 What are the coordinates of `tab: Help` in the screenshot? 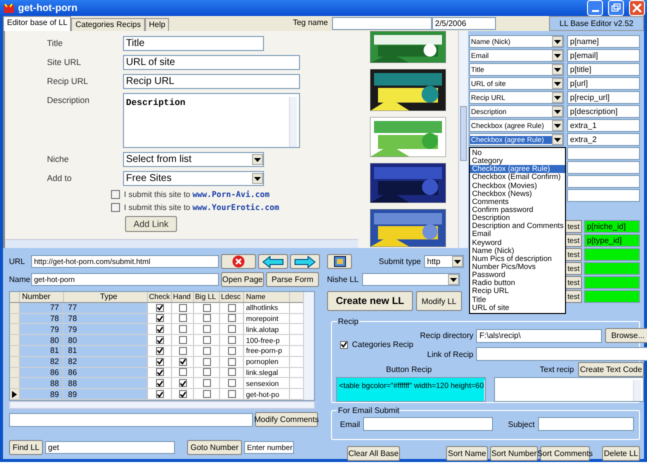 It's located at (157, 24).